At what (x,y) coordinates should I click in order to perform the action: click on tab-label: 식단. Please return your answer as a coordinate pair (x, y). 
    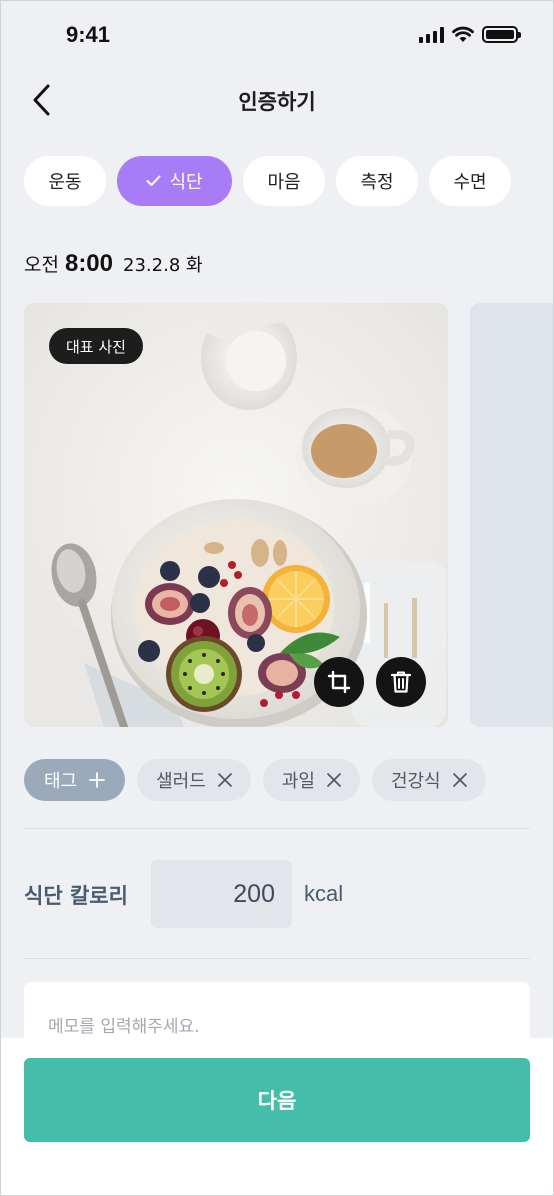
    Looking at the image, I should click on (186, 182).